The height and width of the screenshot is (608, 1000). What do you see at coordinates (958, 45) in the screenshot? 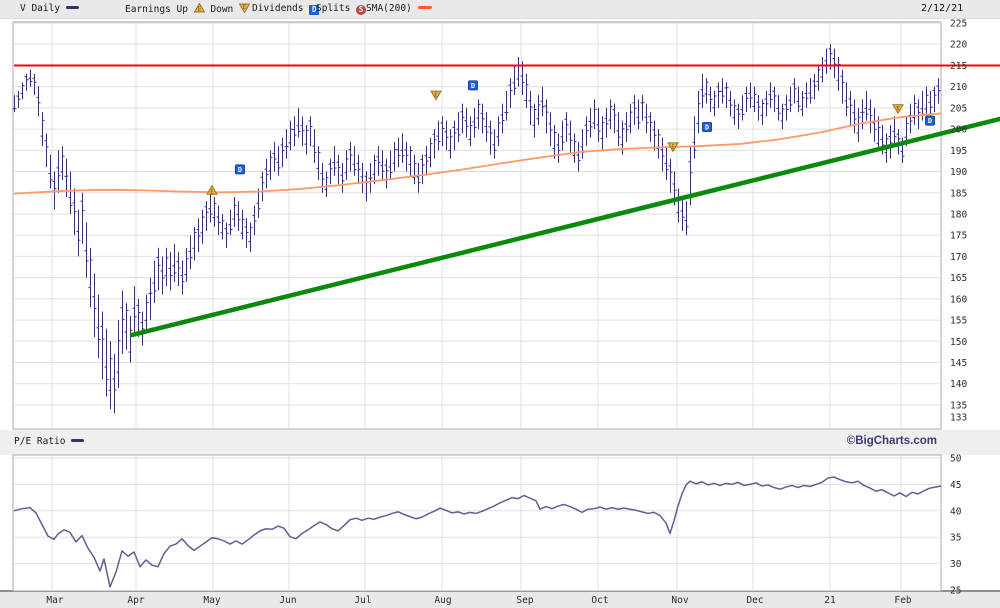
I see `price-tick-label: 220` at bounding box center [958, 45].